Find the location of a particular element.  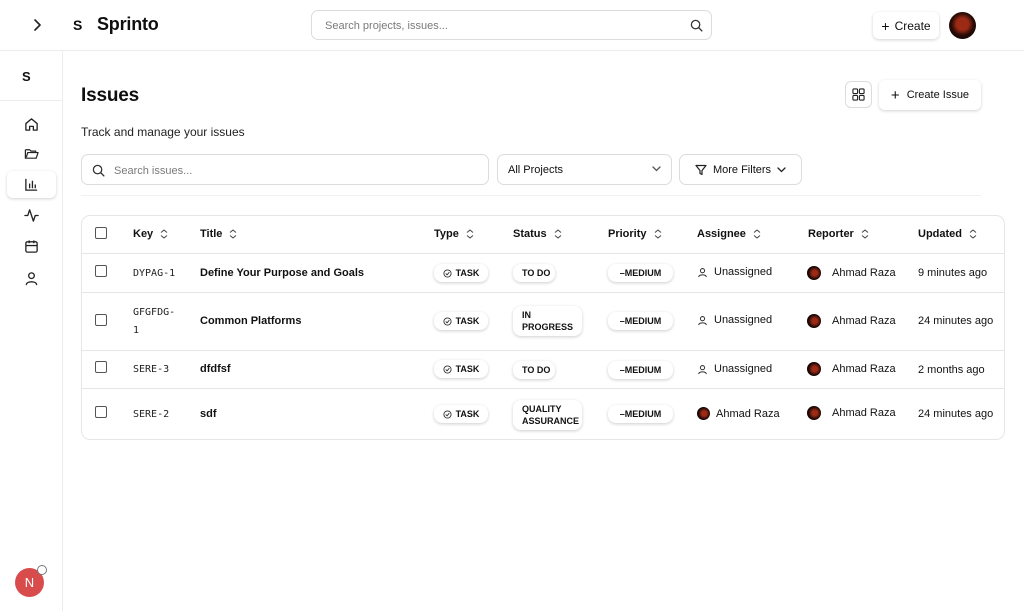

page-subtitle: Track and manage your issues is located at coordinates (163, 132).